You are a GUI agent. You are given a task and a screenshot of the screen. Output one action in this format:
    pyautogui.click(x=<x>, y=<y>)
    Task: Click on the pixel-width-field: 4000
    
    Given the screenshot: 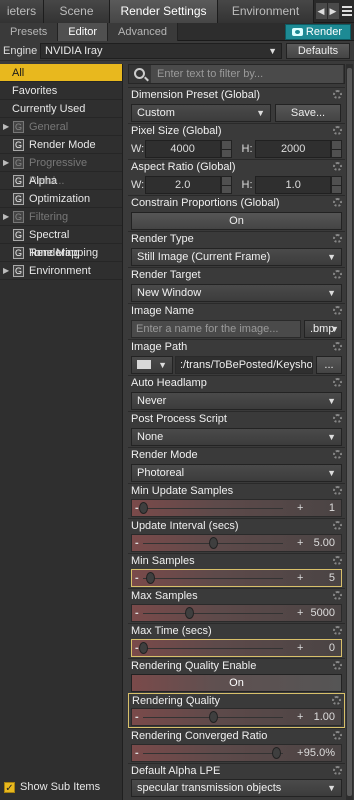 What is the action you would take?
    pyautogui.click(x=182, y=149)
    